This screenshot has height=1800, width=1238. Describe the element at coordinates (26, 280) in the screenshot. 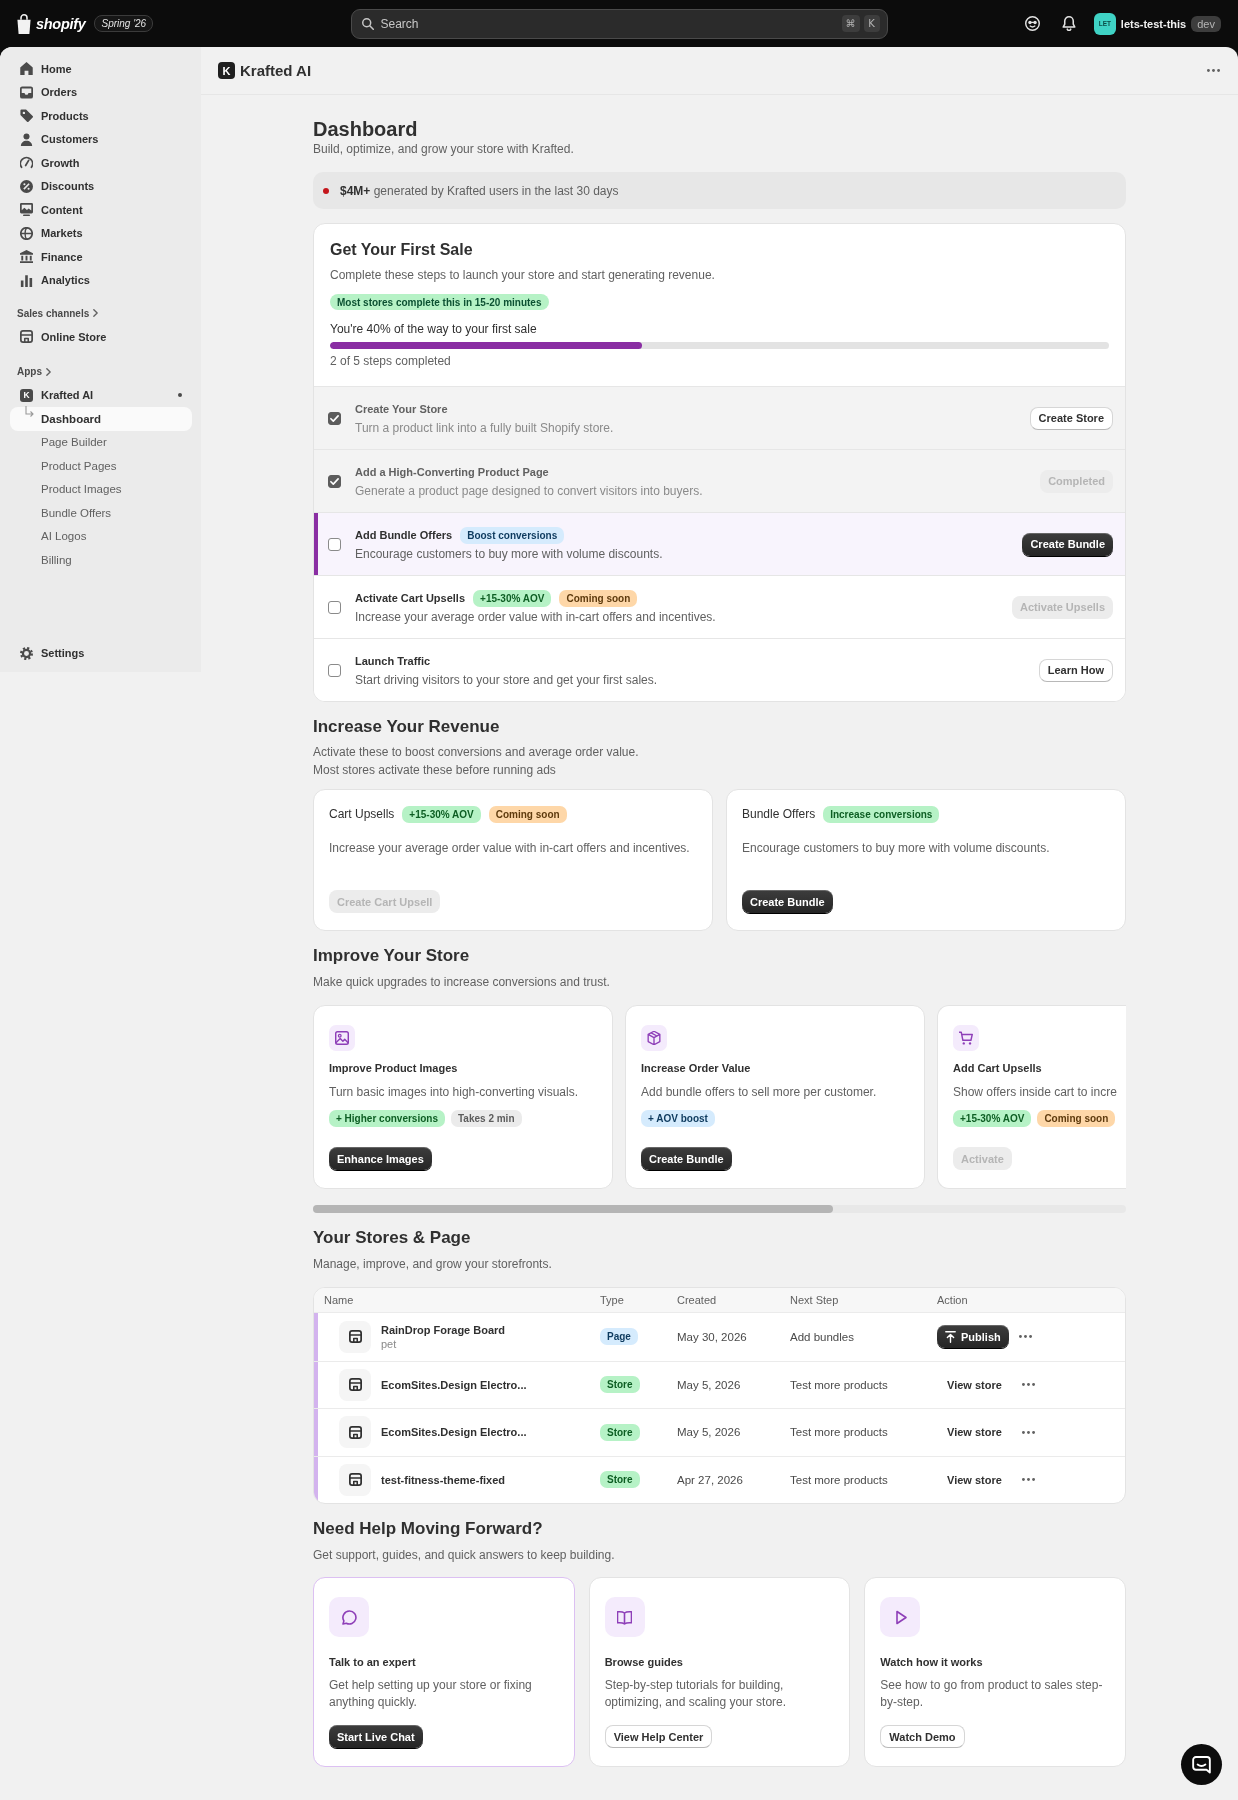

I see `bar-chart-icon` at that location.